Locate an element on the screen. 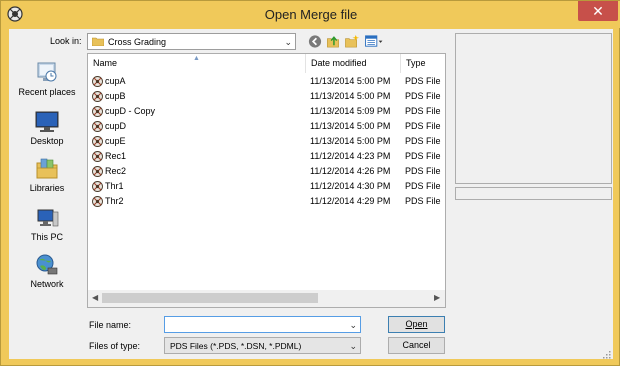 This screenshot has height=366, width=620. folder-icon is located at coordinates (98, 41).